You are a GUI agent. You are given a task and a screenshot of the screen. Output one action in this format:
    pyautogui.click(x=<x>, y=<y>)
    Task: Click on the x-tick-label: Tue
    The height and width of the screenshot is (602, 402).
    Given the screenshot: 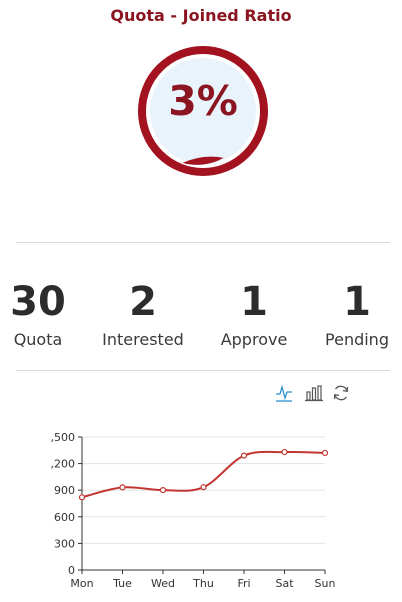 What is the action you would take?
    pyautogui.click(x=122, y=583)
    